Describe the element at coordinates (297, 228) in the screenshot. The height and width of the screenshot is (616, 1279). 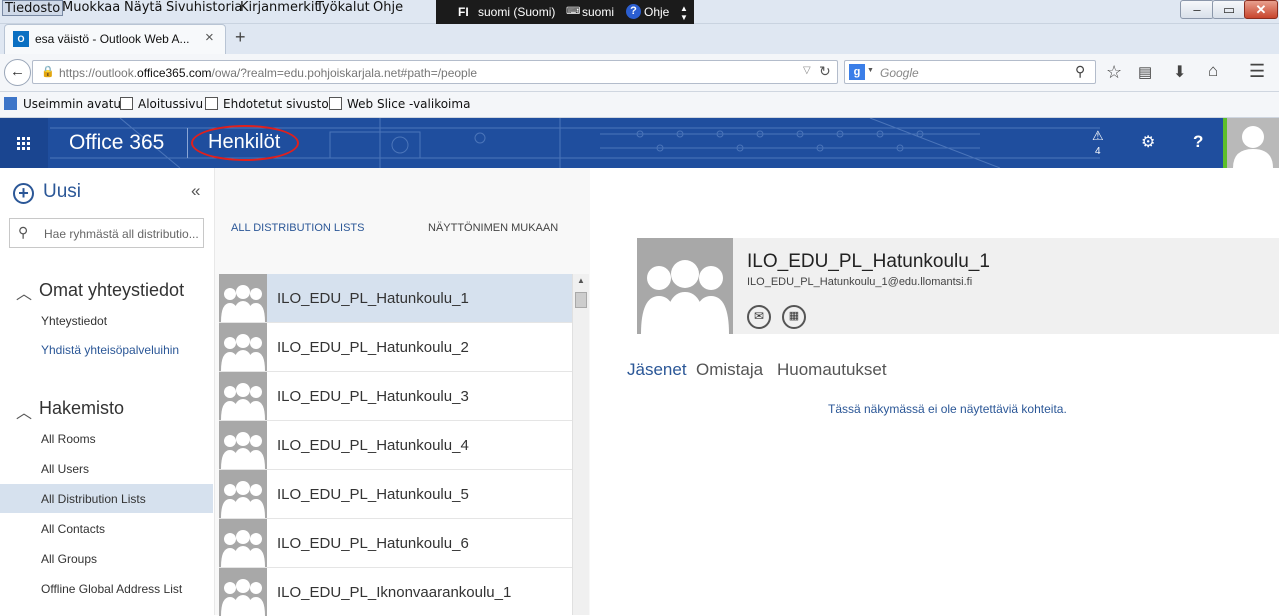
I see `list-title: ALL DISTRIBUTION LISTS` at that location.